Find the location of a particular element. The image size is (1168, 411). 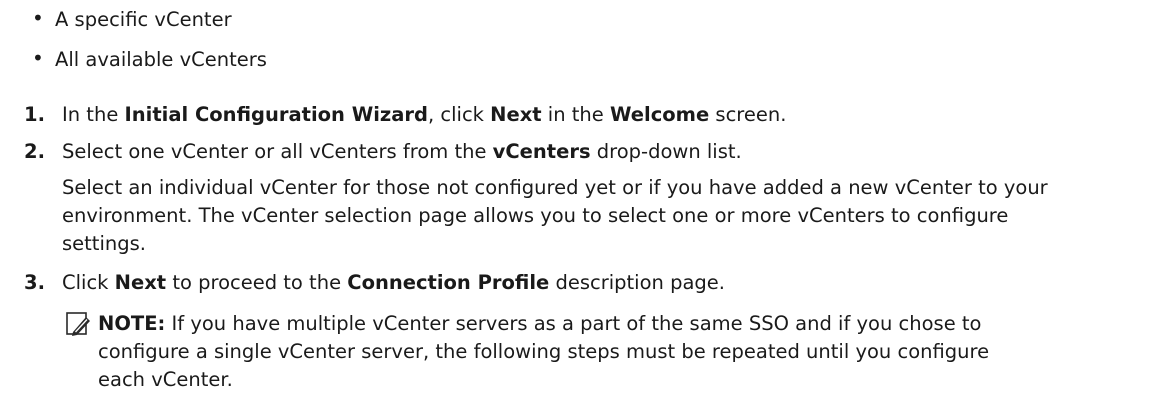

pencil-note-icon is located at coordinates (78, 324).